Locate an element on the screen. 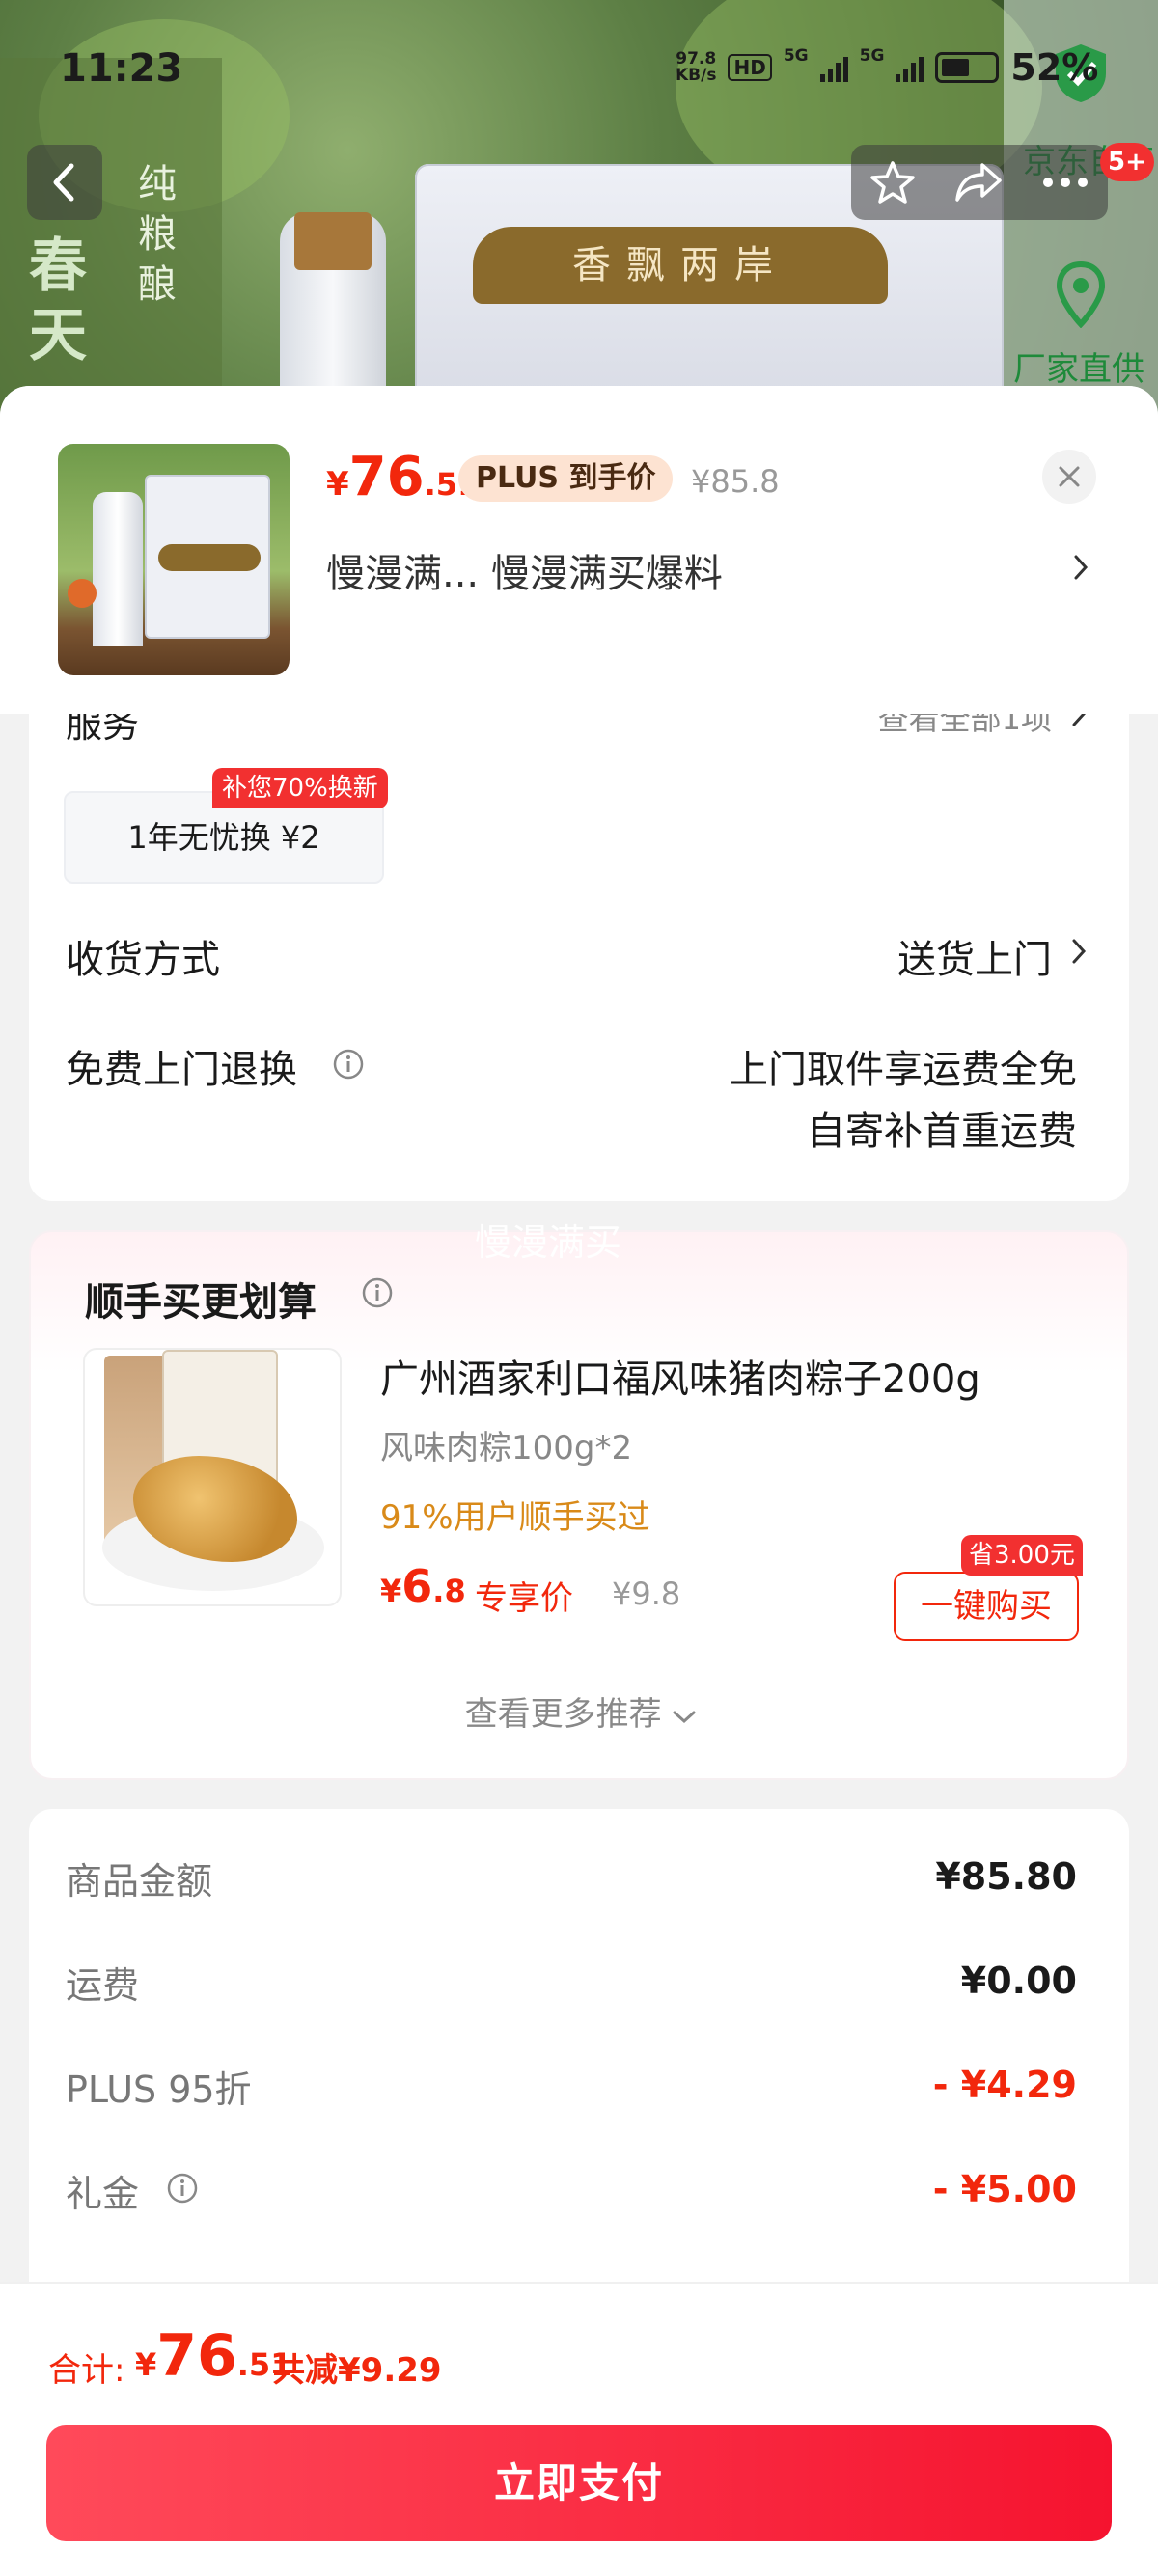  price-integer: 76 is located at coordinates (386, 477).